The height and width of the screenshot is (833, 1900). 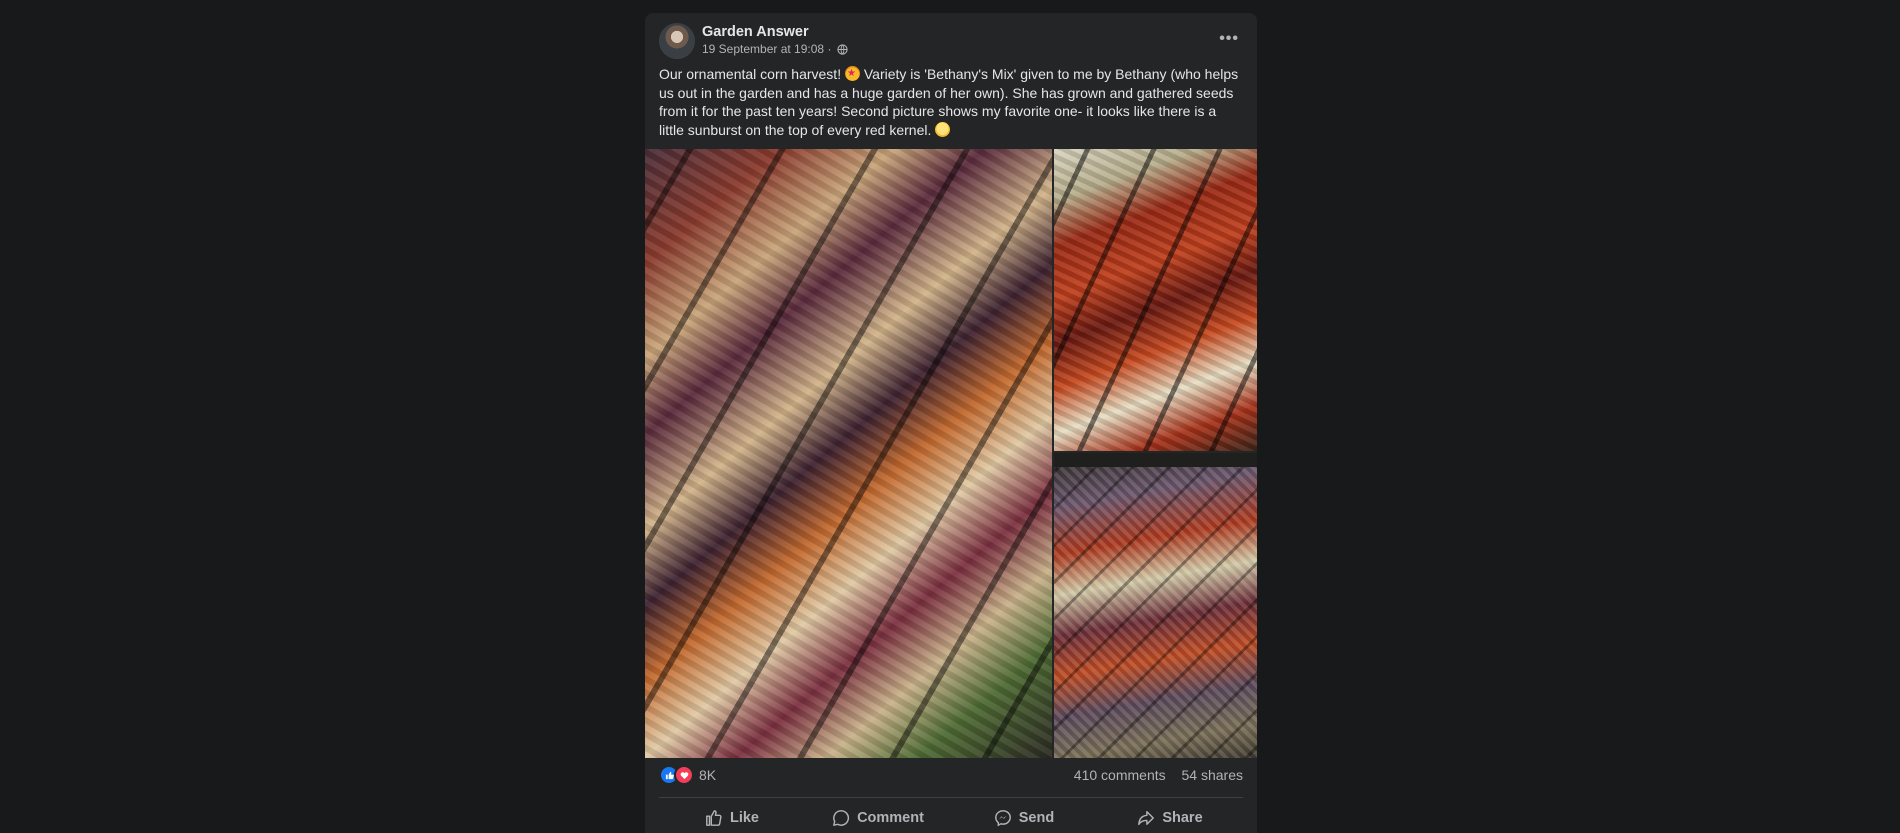 What do you see at coordinates (890, 818) in the screenshot?
I see `comment-label: Comment` at bounding box center [890, 818].